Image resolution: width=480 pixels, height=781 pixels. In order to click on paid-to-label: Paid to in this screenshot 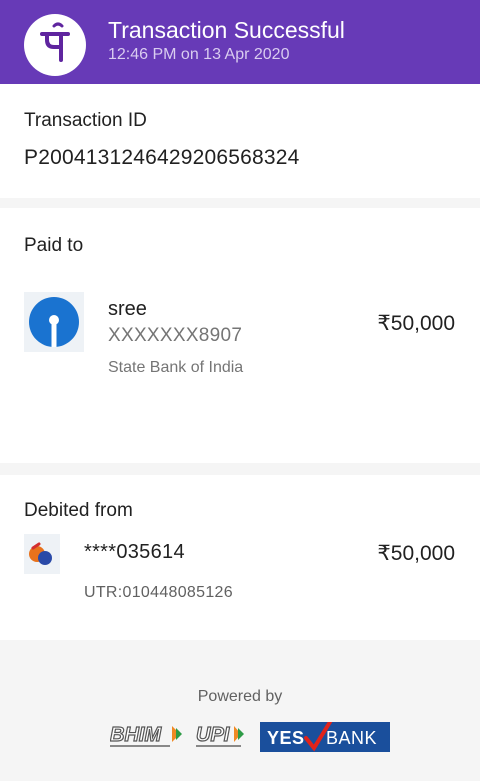, I will do `click(54, 245)`.